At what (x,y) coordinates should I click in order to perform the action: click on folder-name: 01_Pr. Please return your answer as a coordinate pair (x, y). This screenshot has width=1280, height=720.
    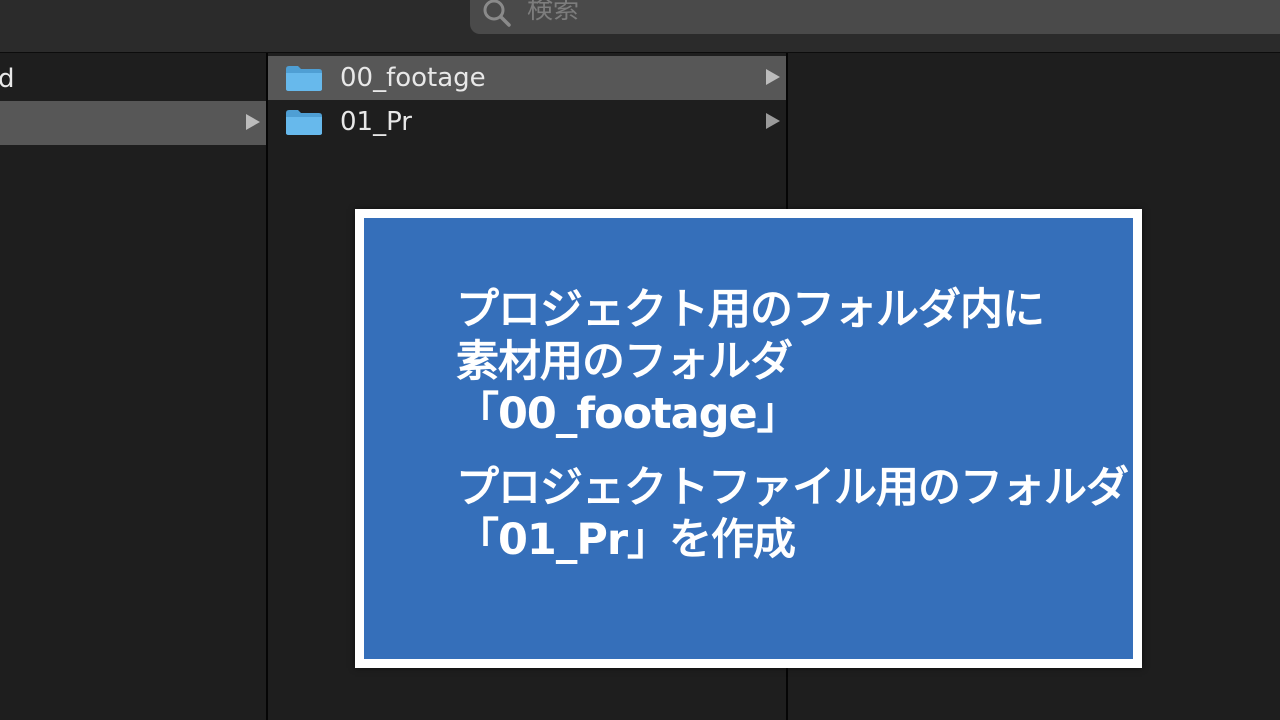
    Looking at the image, I should click on (376, 122).